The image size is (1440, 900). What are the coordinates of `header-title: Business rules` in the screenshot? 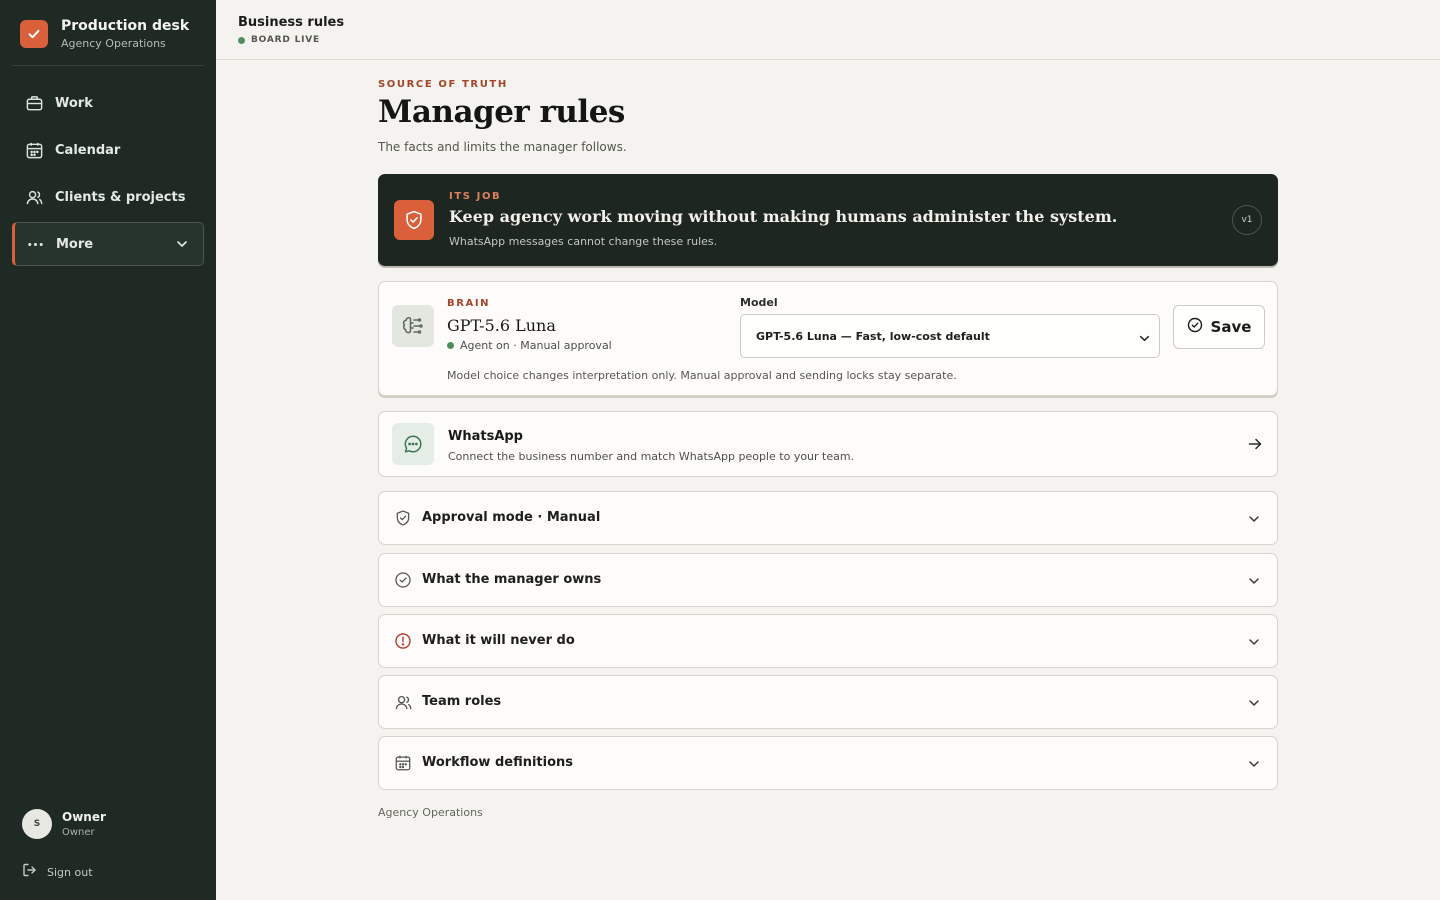 It's located at (291, 22).